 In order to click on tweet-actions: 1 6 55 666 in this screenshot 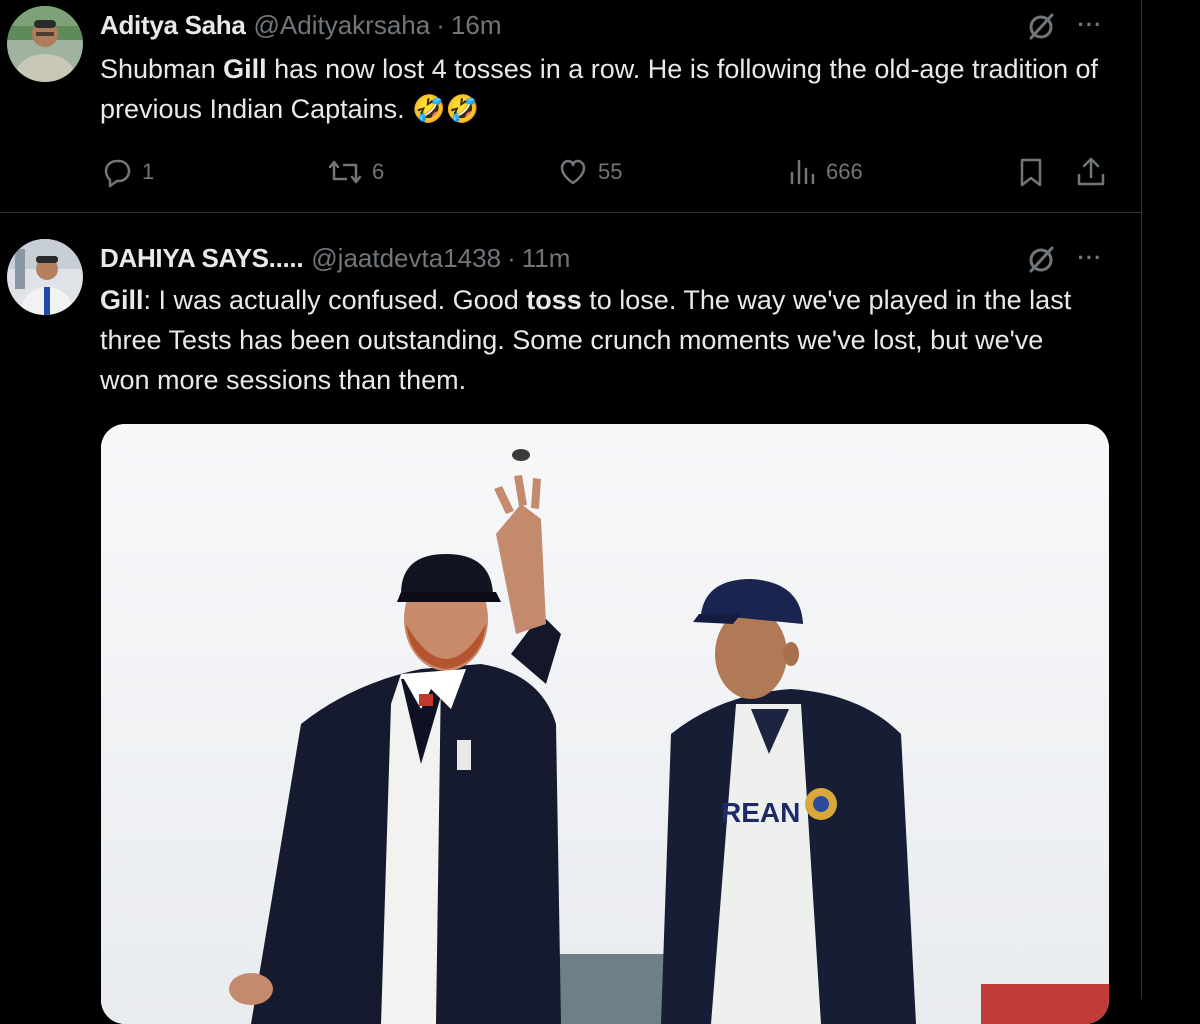, I will do `click(610, 172)`.